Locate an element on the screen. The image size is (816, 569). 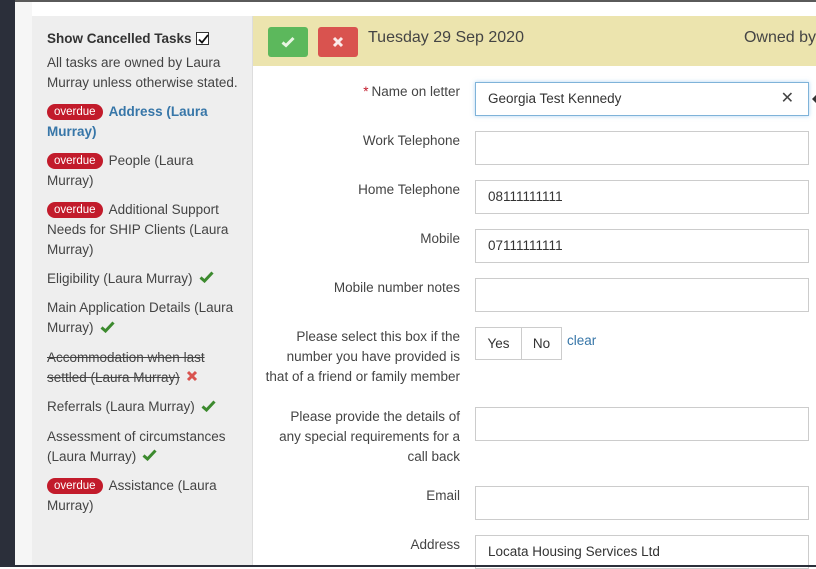
address-input: Locata Housing Services Ltd is located at coordinates (642, 552).